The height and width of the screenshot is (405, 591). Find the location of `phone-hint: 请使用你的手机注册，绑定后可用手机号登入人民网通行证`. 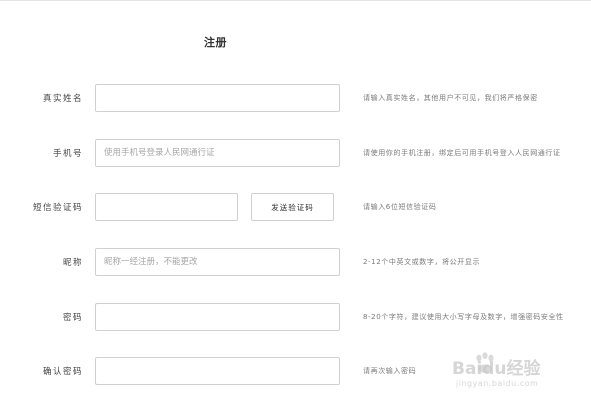

phone-hint: 请使用你的手机注册，绑定后可用手机号登入人民网通行证 is located at coordinates (462, 153).